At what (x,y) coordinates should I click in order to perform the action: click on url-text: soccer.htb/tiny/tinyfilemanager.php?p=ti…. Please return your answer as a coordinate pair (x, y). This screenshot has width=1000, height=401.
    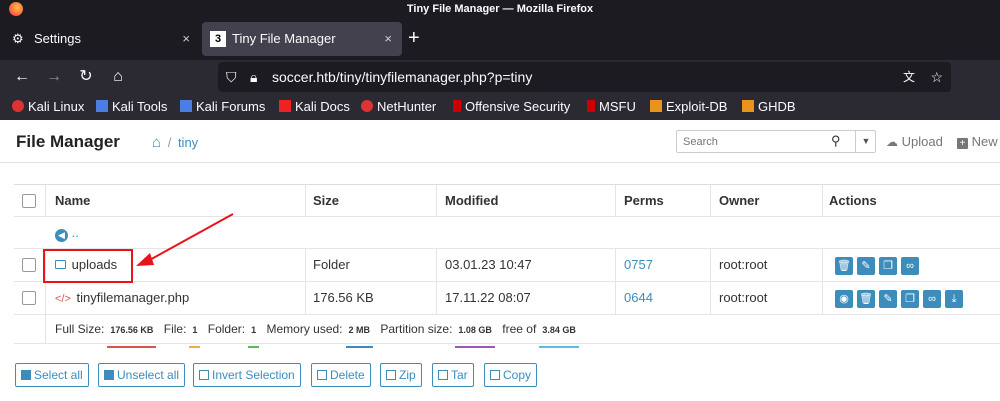
    Looking at the image, I should click on (402, 77).